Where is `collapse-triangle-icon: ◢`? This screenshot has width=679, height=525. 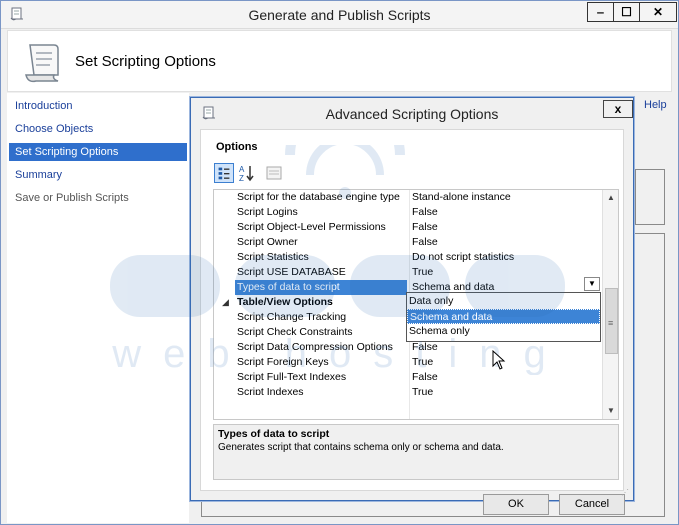
collapse-triangle-icon: ◢ is located at coordinates (225, 302).